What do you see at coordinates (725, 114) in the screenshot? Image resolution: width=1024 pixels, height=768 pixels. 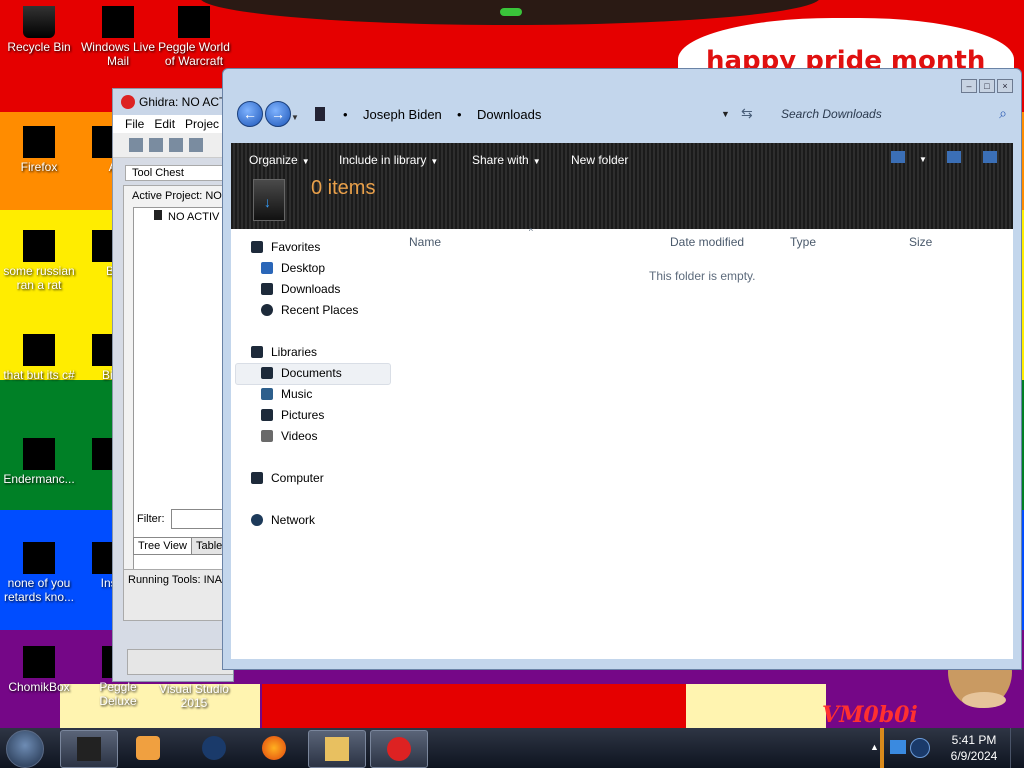 I see `address-history-chevron-icon: ▼` at bounding box center [725, 114].